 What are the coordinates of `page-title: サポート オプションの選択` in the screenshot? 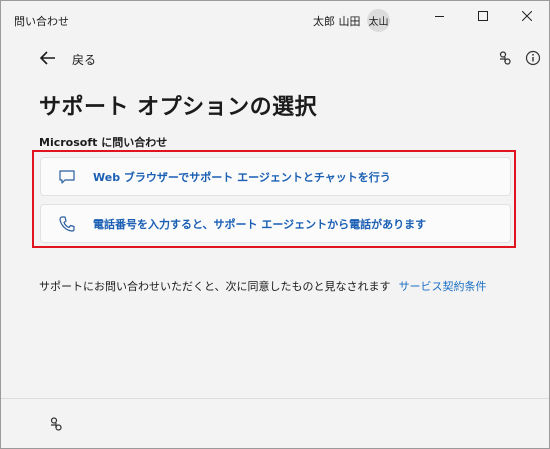 It's located at (178, 107).